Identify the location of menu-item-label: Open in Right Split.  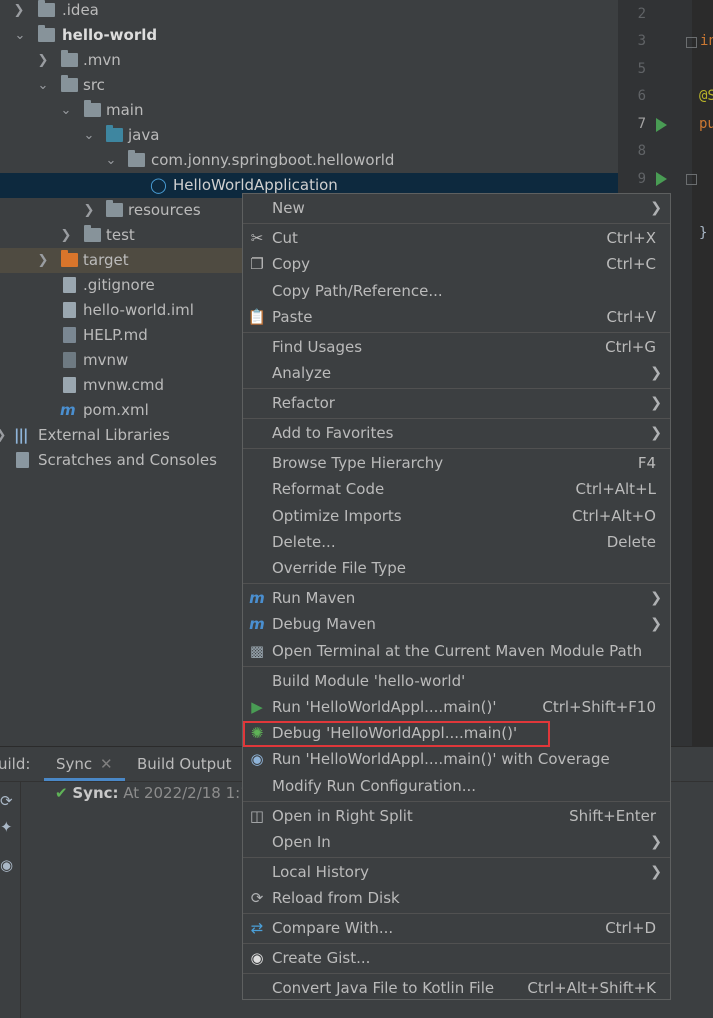
(342, 816).